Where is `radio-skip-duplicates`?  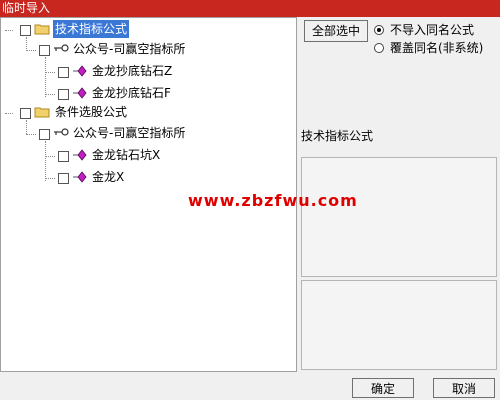
radio-skip-duplicates is located at coordinates (379, 30).